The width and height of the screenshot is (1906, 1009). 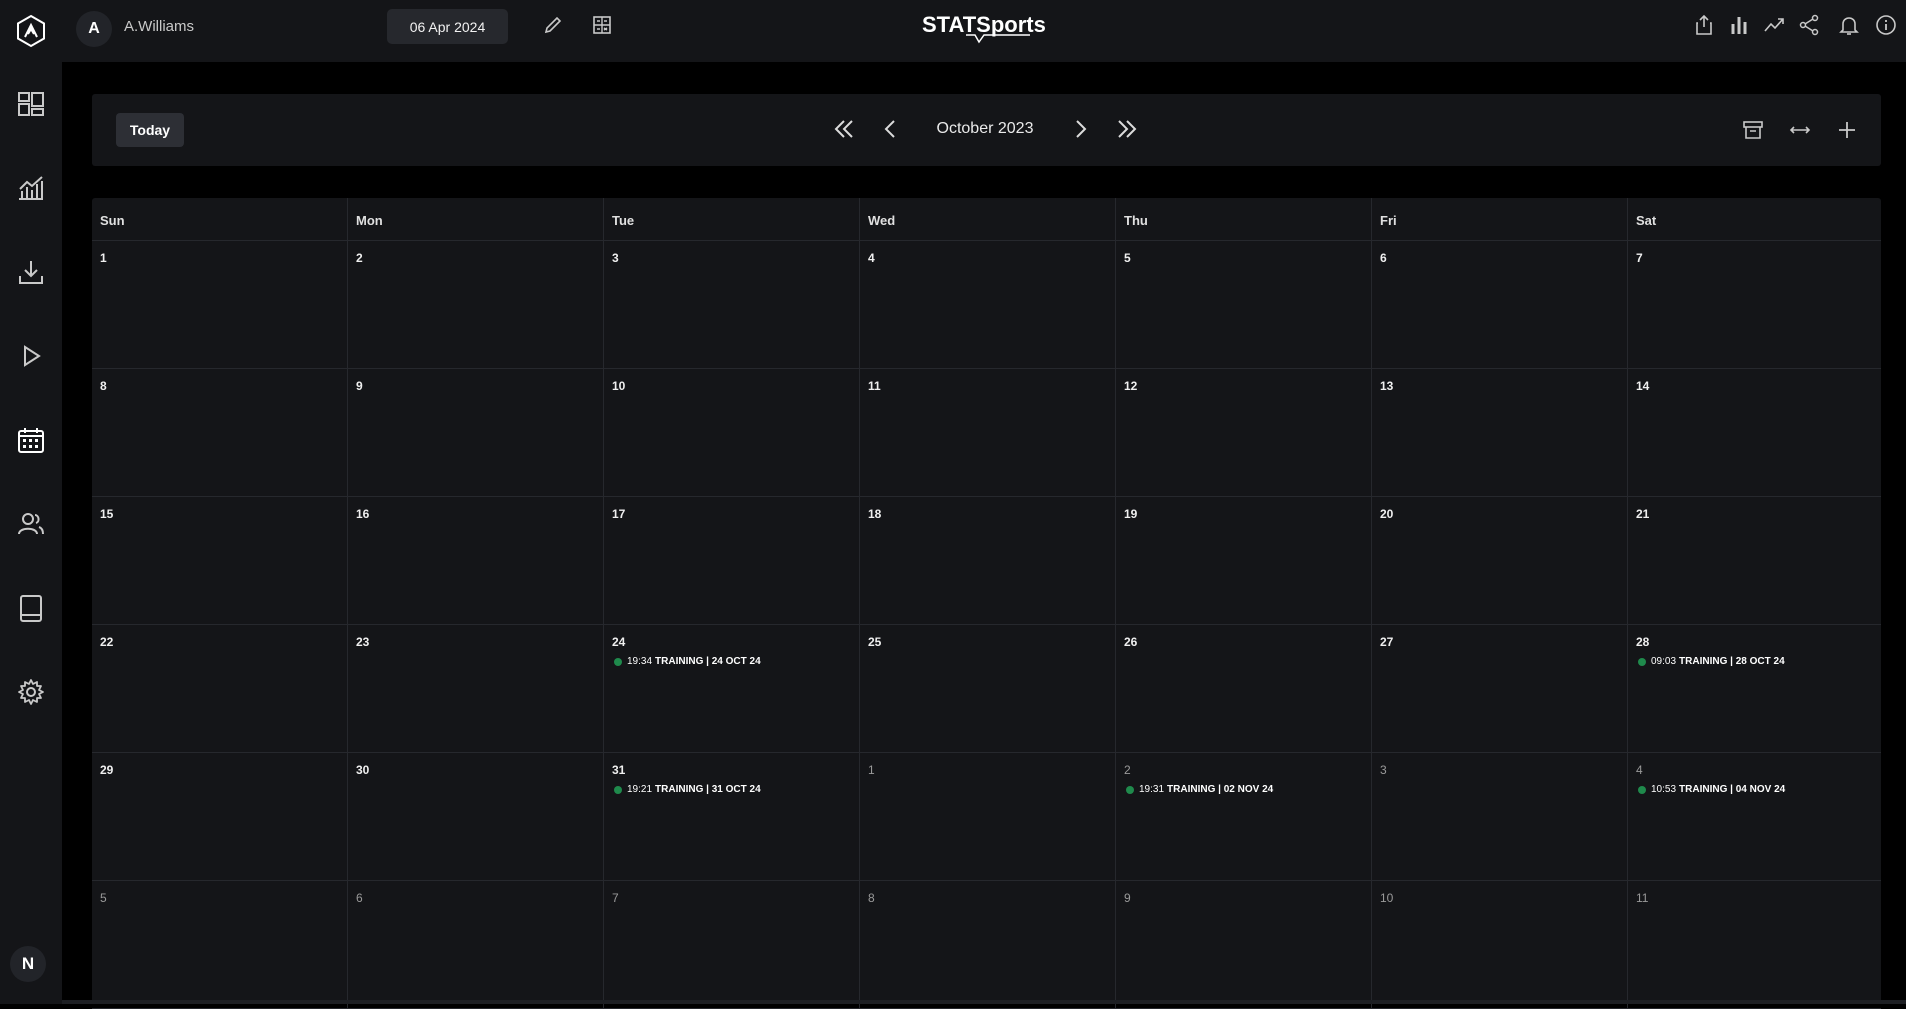 I want to click on day-number: 13, so click(x=1387, y=386).